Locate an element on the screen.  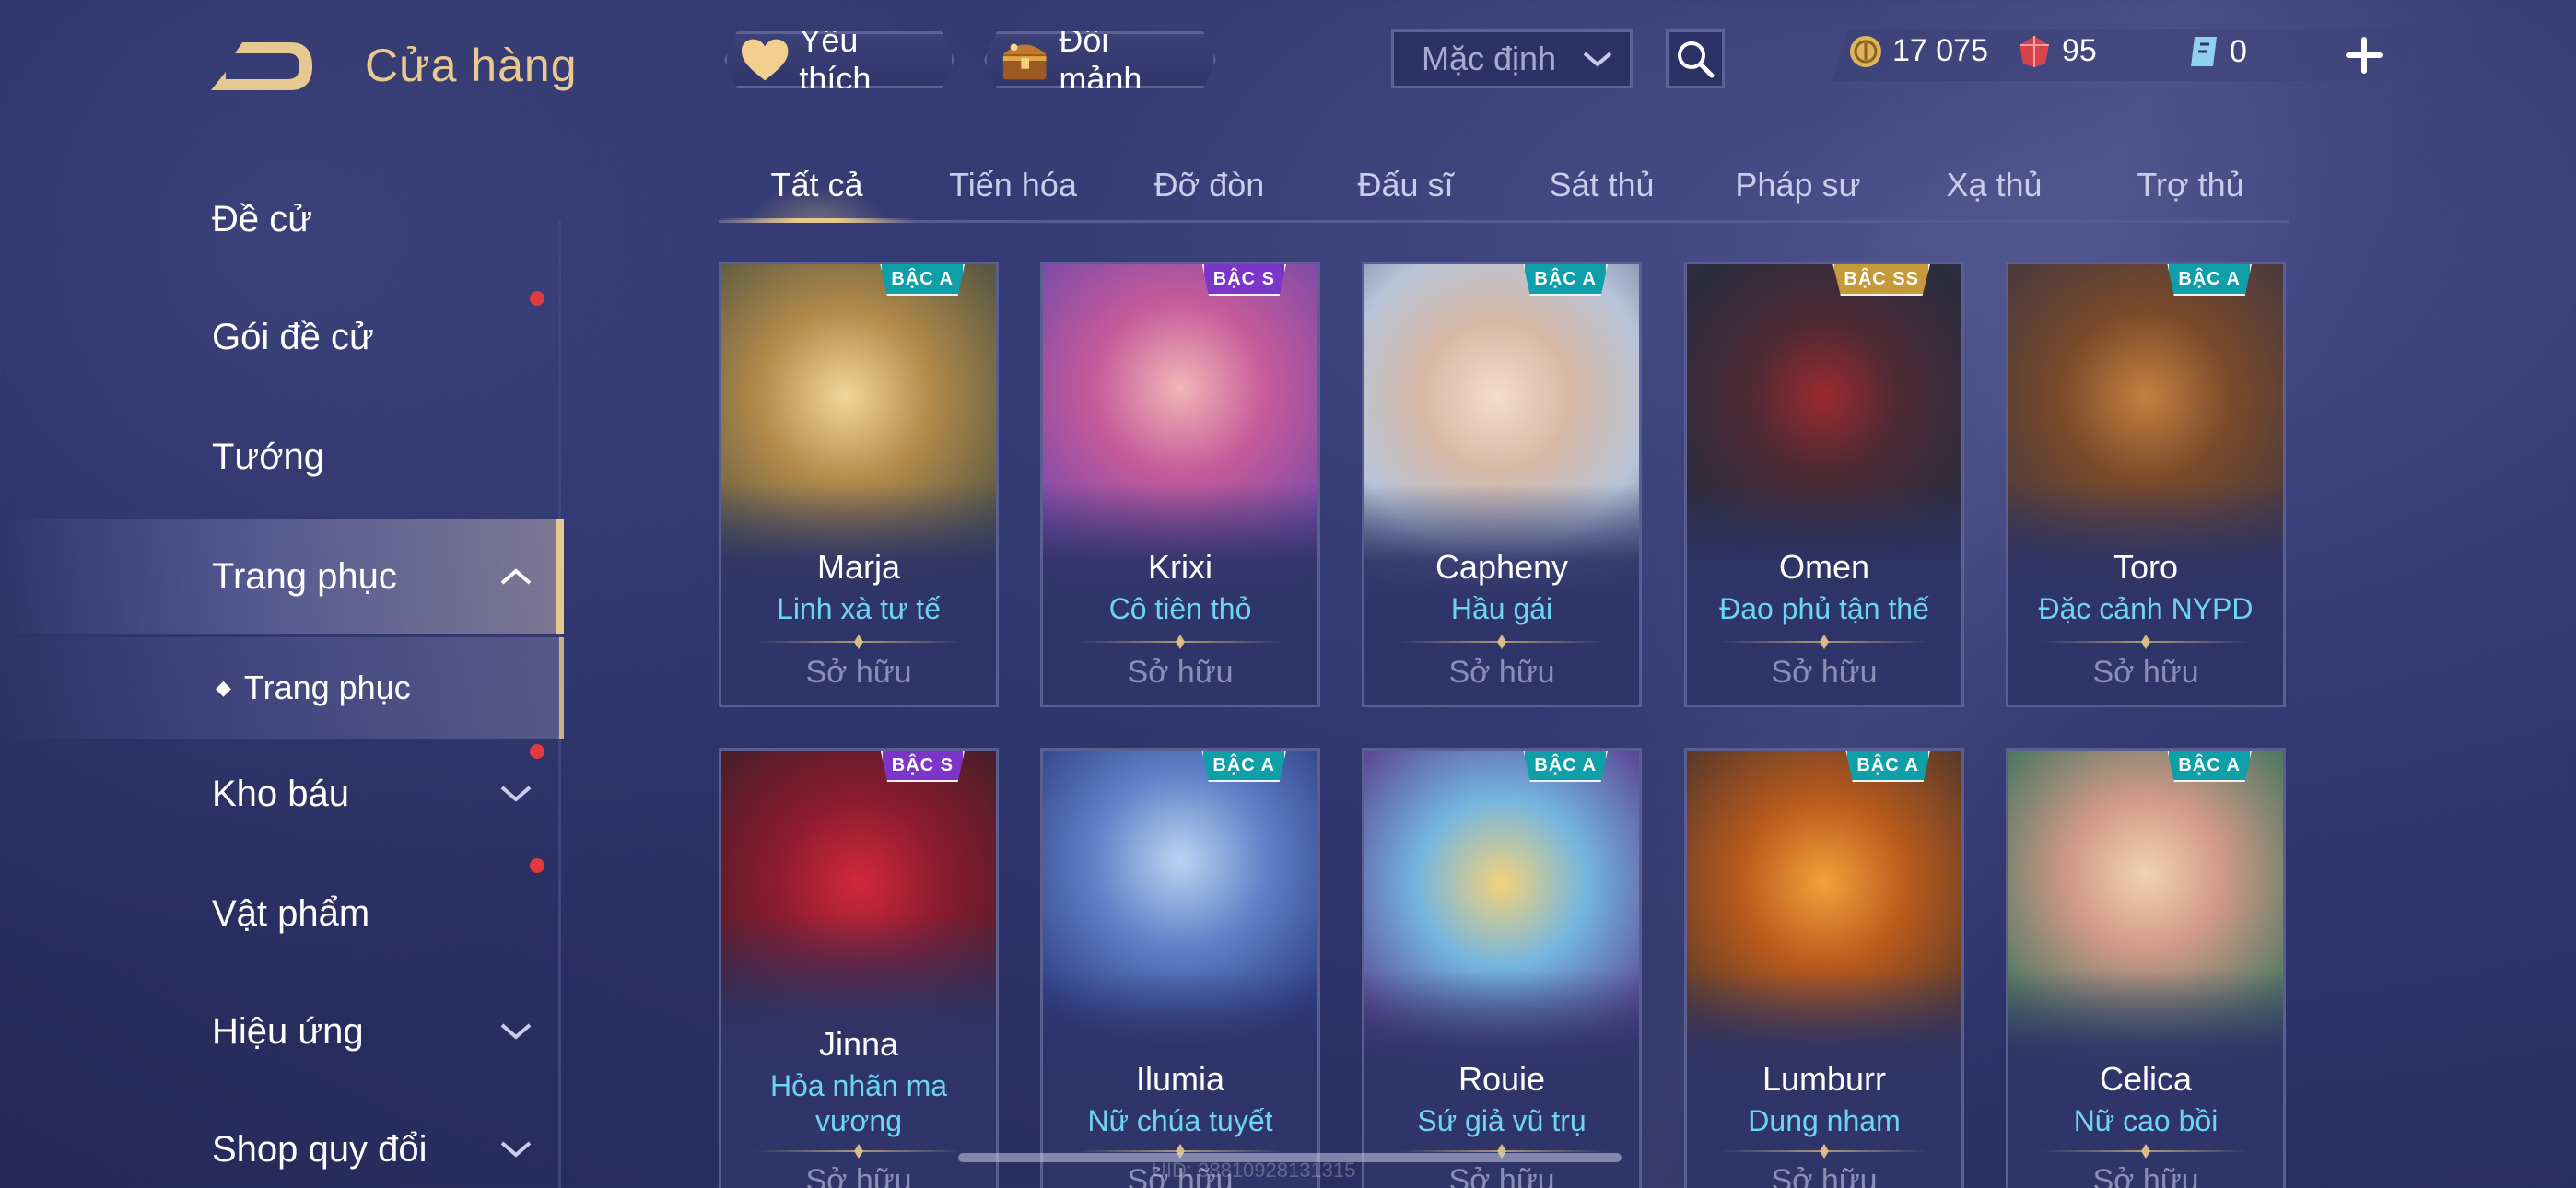
tab-fighter: Đấu sĩ is located at coordinates (1405, 183).